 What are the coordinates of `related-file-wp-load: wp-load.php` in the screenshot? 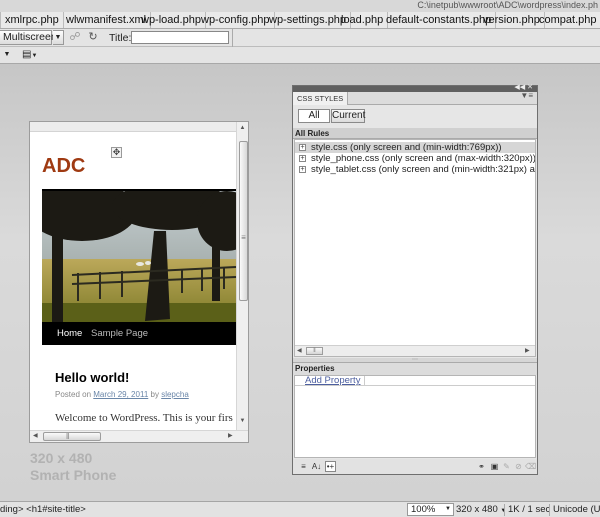 It's located at (171, 20).